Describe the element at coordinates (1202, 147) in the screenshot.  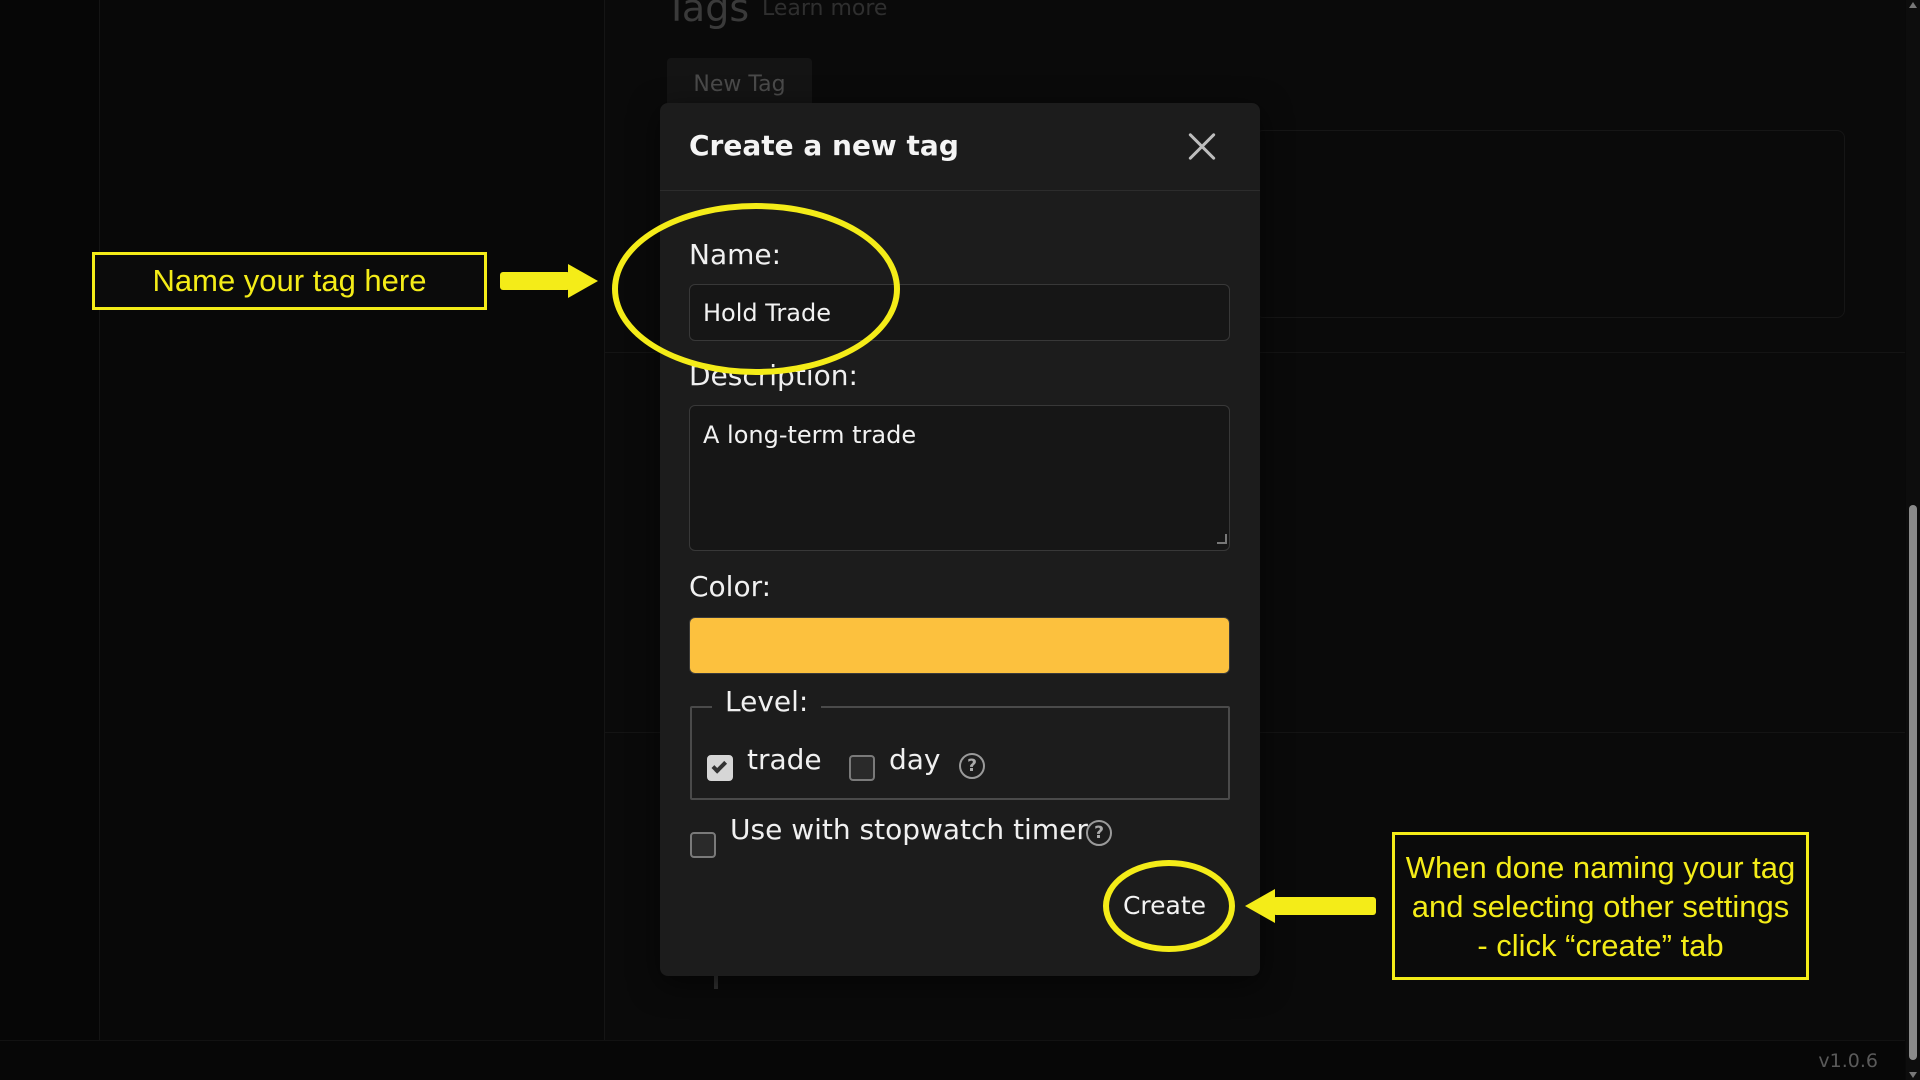
I see `close-icon` at that location.